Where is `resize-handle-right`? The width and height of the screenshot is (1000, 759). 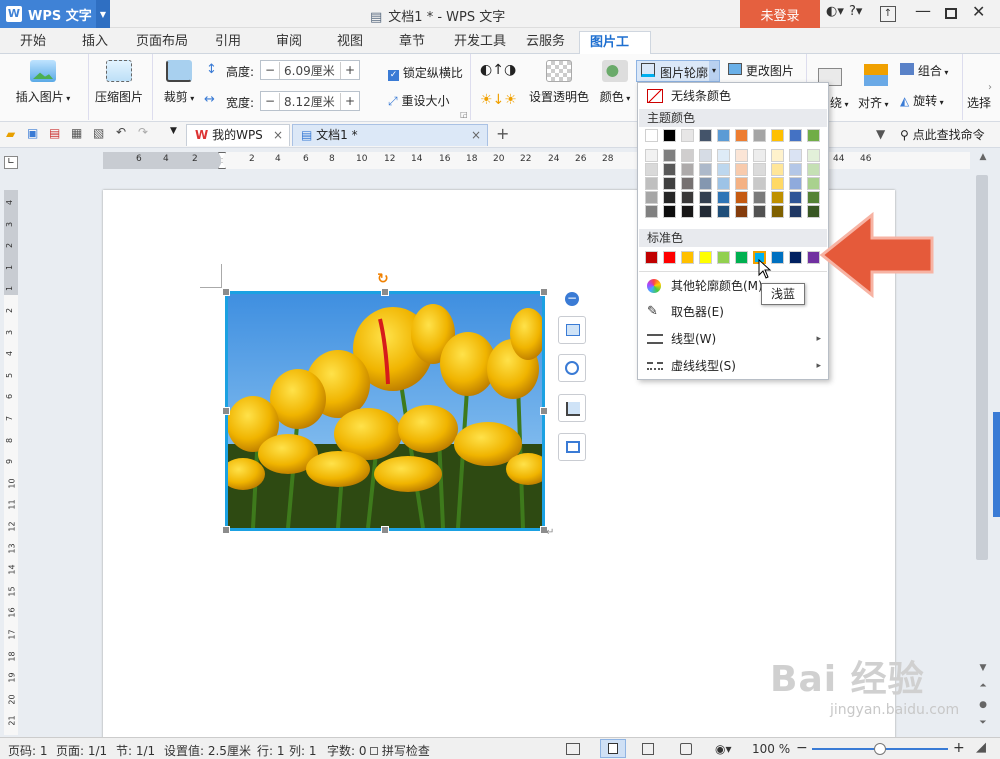
resize-handle-right is located at coordinates (544, 411).